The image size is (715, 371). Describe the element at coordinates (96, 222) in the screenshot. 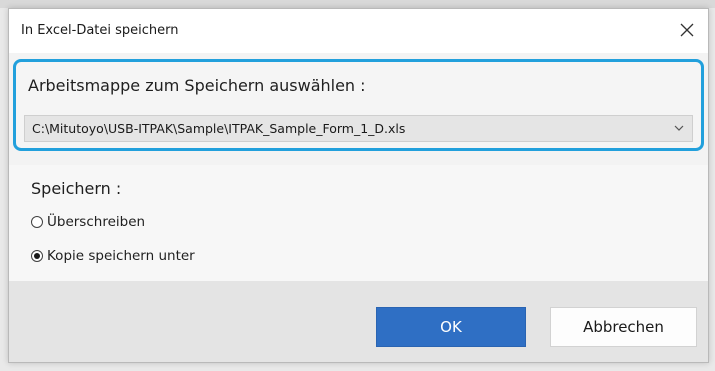

I see `overwrite-label: Überschreiben` at that location.